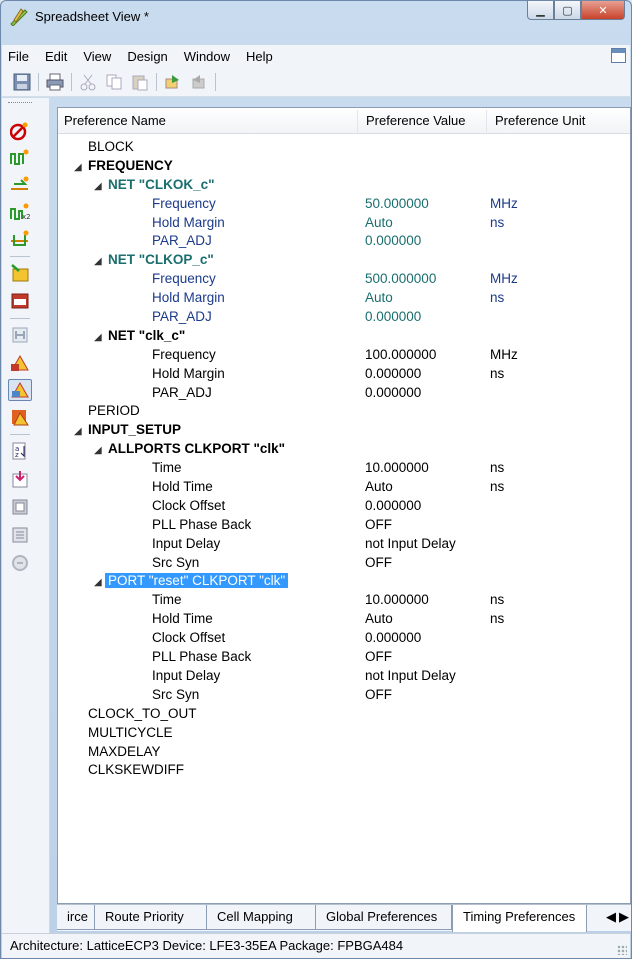 The height and width of the screenshot is (959, 632). Describe the element at coordinates (344, 223) in the screenshot. I see `table-row: Hold Margin Auto ns` at that location.